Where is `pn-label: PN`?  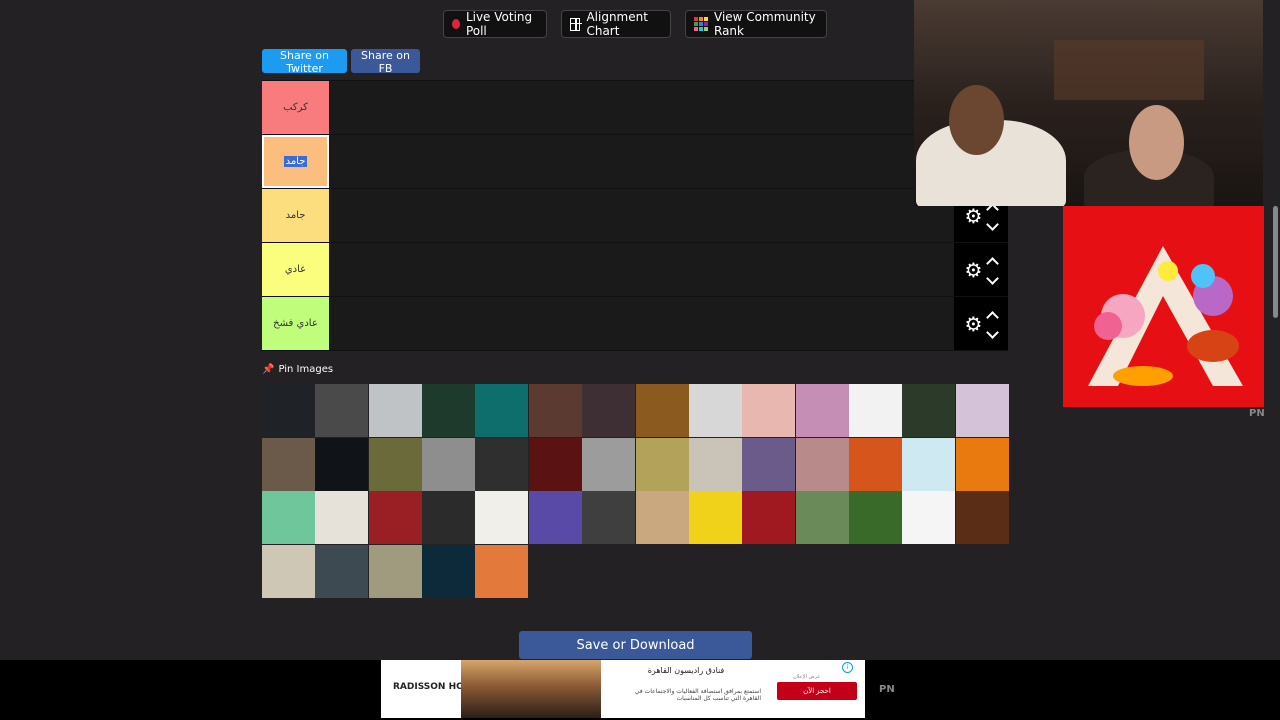
pn-label: PN is located at coordinates (887, 689).